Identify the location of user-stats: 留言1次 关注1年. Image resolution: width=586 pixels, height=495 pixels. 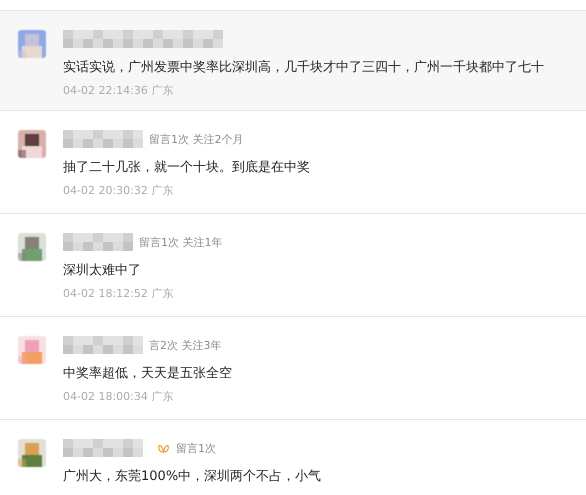
(180, 242).